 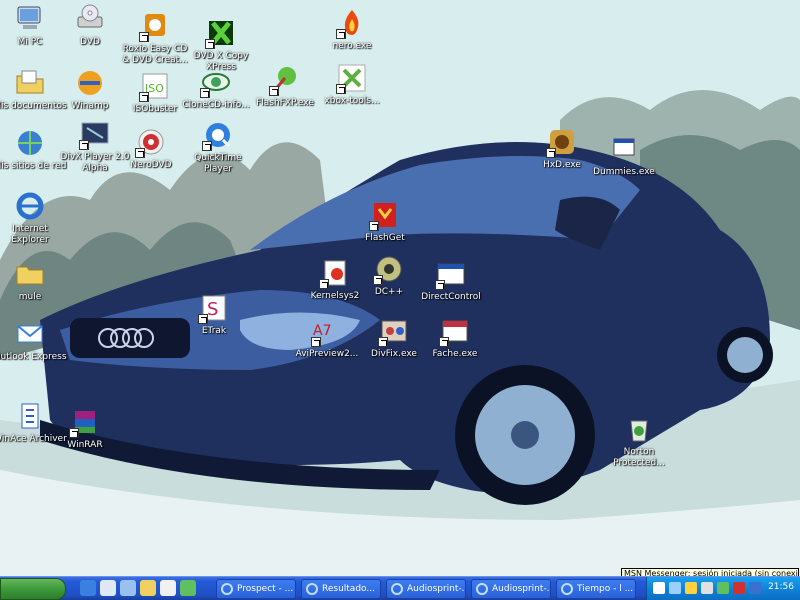 I want to click on icon-label: DVD, so click(x=90, y=42).